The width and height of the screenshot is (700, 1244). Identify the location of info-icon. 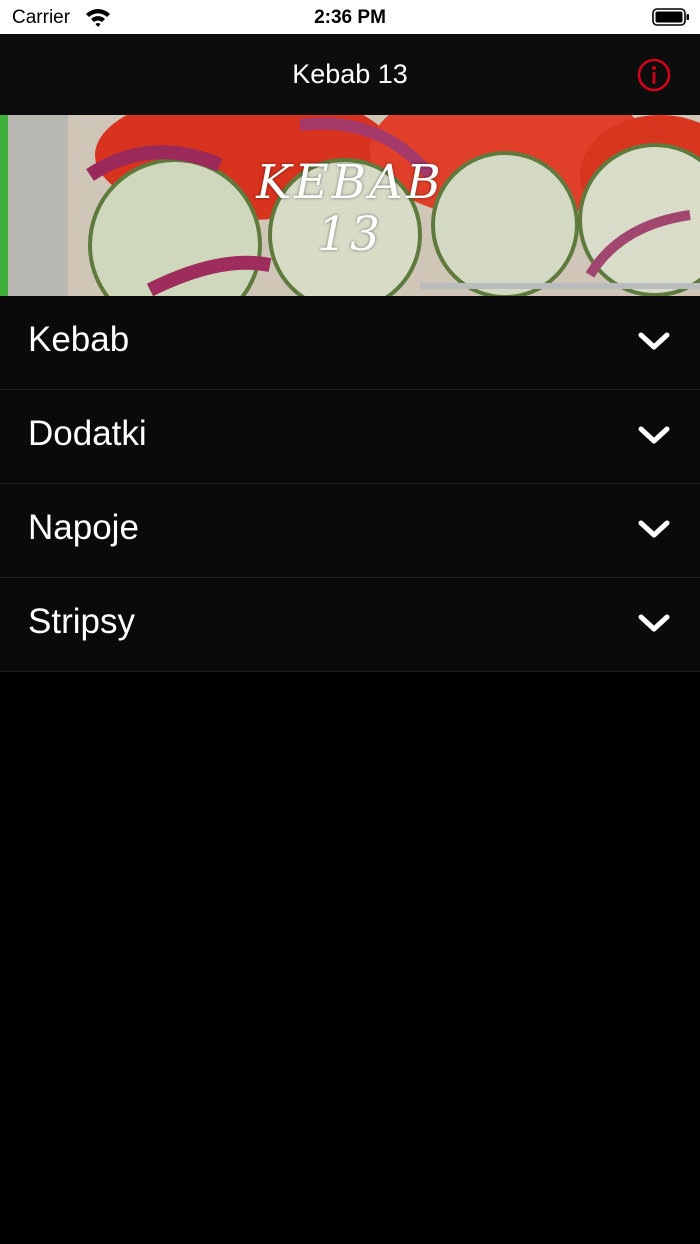
(654, 75).